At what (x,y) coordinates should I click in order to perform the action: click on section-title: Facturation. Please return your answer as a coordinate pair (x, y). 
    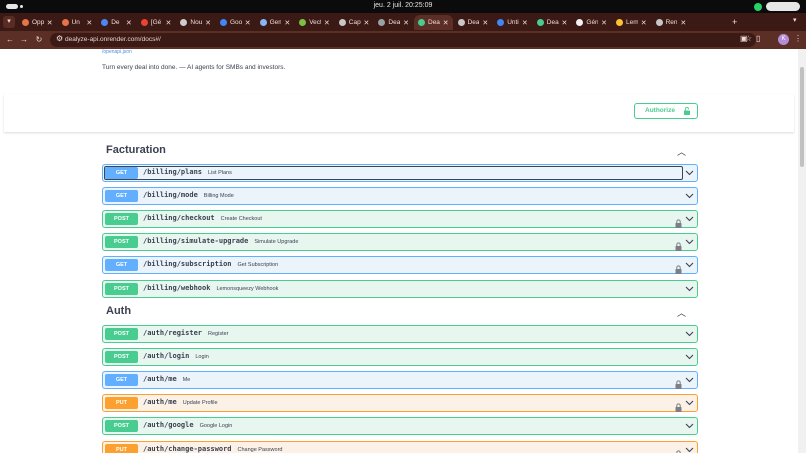
    Looking at the image, I should click on (136, 150).